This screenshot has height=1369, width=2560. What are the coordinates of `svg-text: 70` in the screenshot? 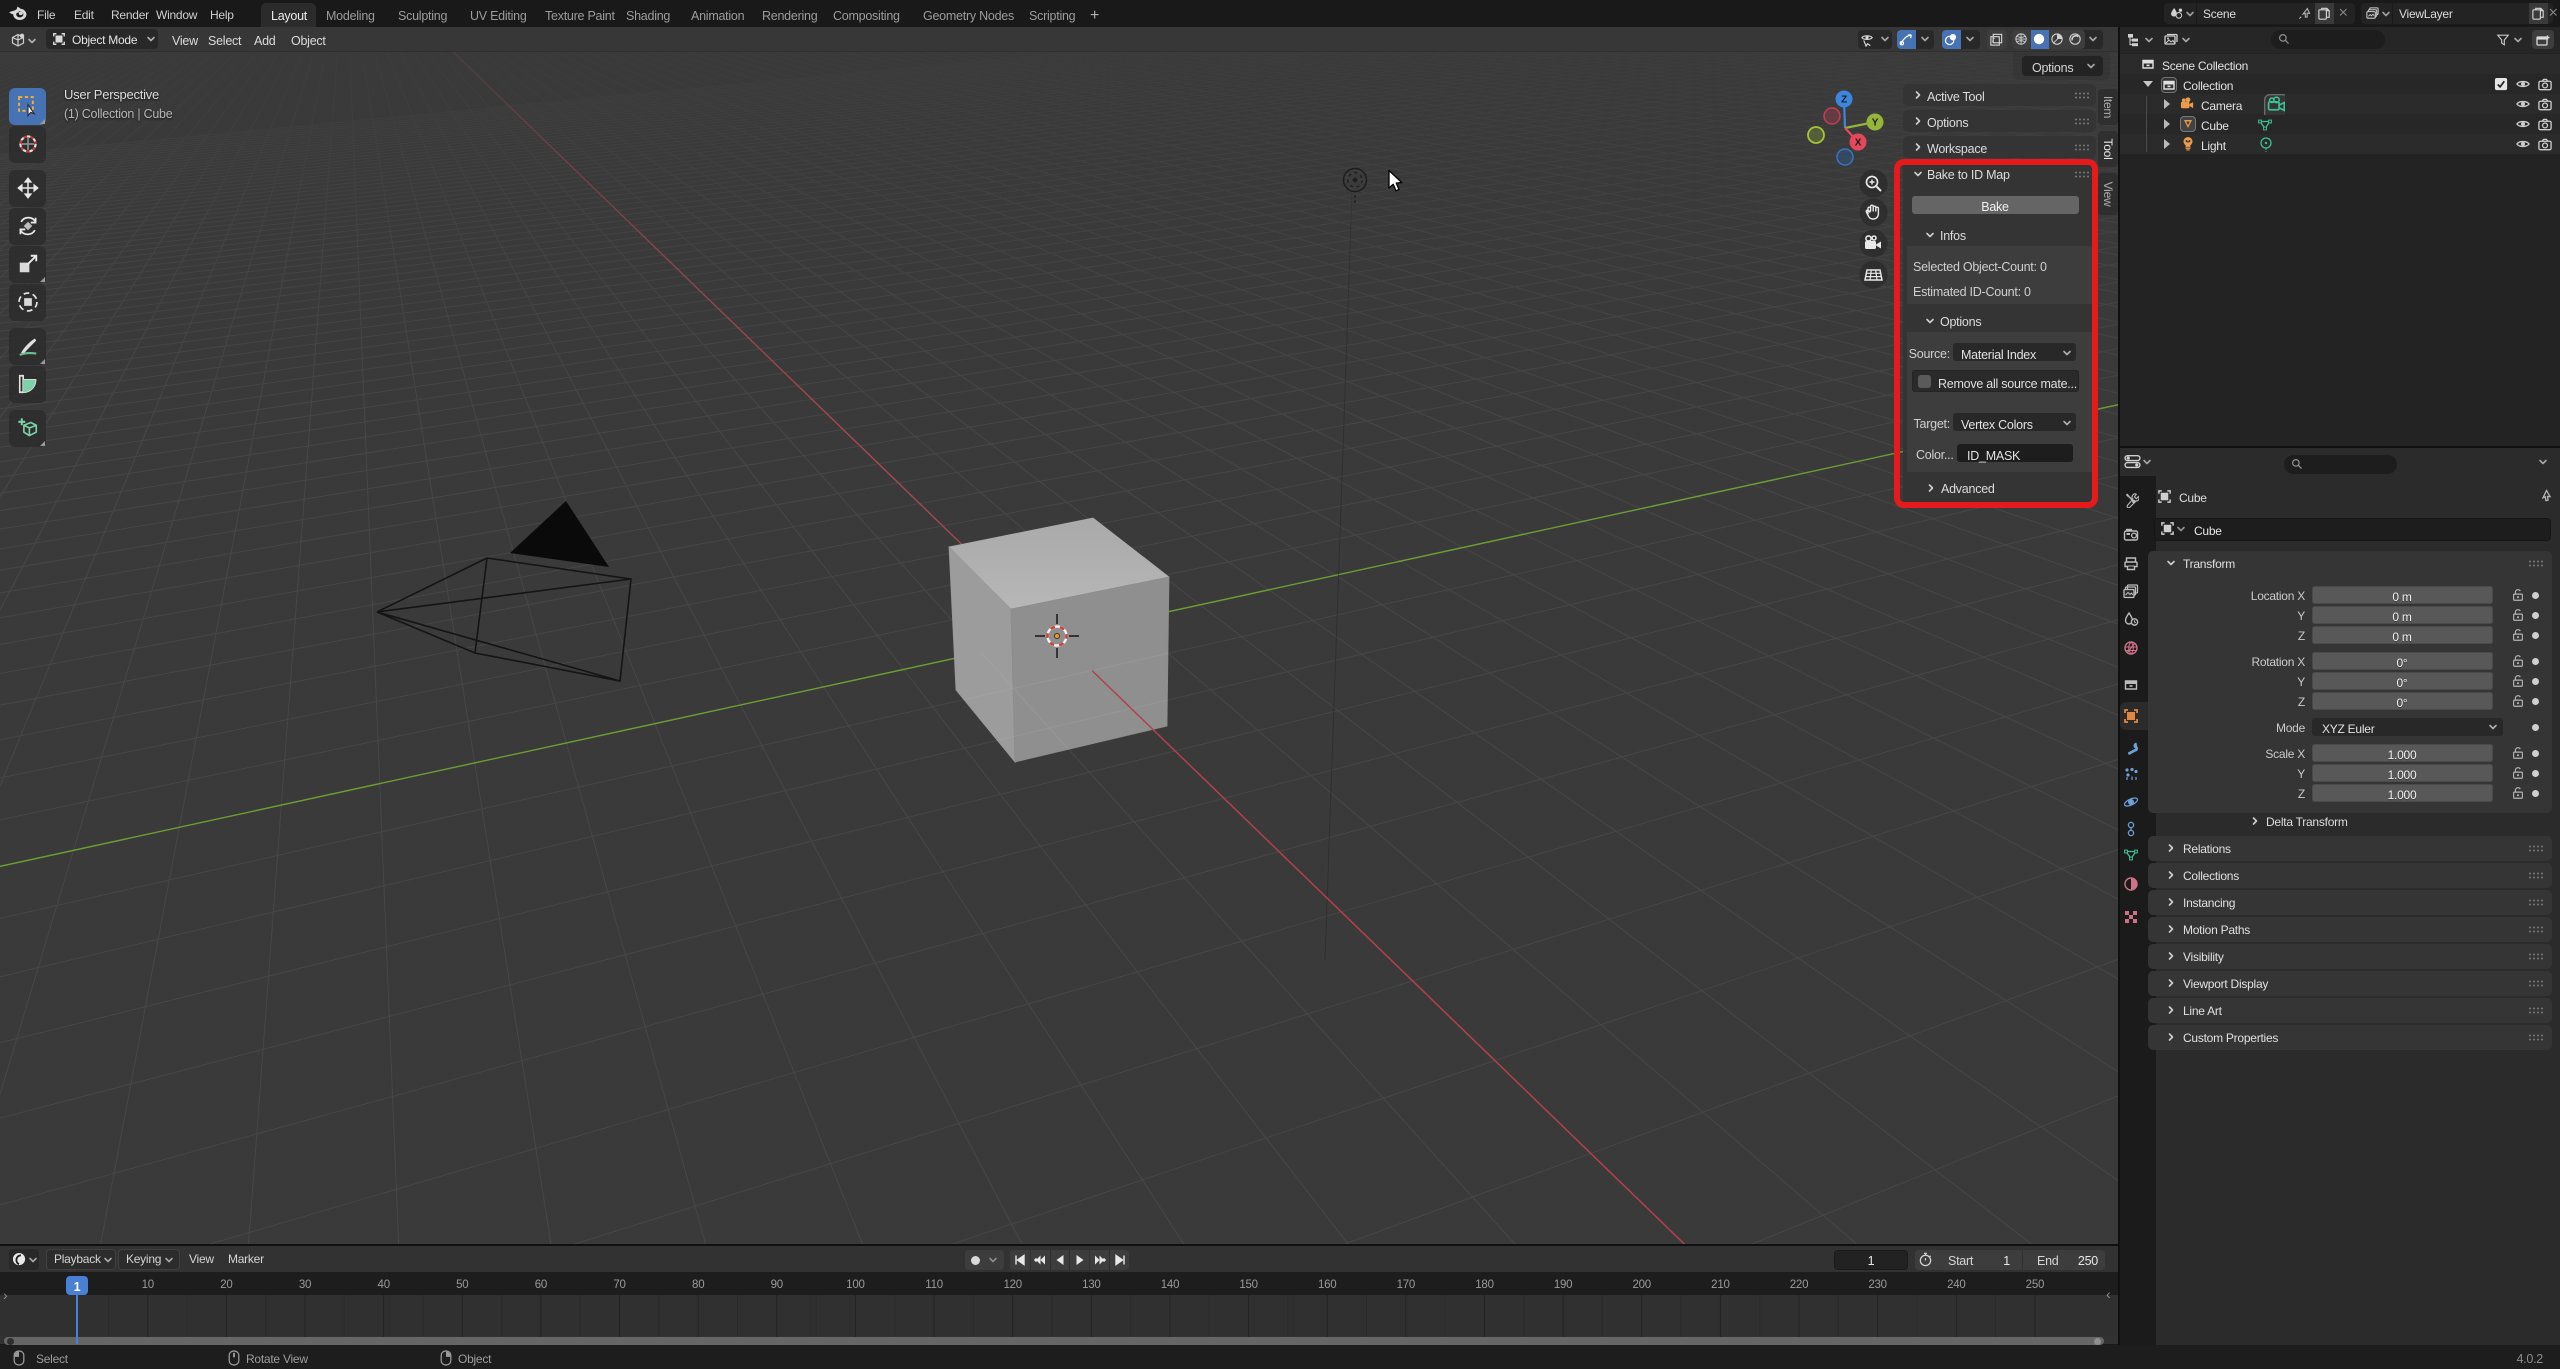 It's located at (619, 1285).